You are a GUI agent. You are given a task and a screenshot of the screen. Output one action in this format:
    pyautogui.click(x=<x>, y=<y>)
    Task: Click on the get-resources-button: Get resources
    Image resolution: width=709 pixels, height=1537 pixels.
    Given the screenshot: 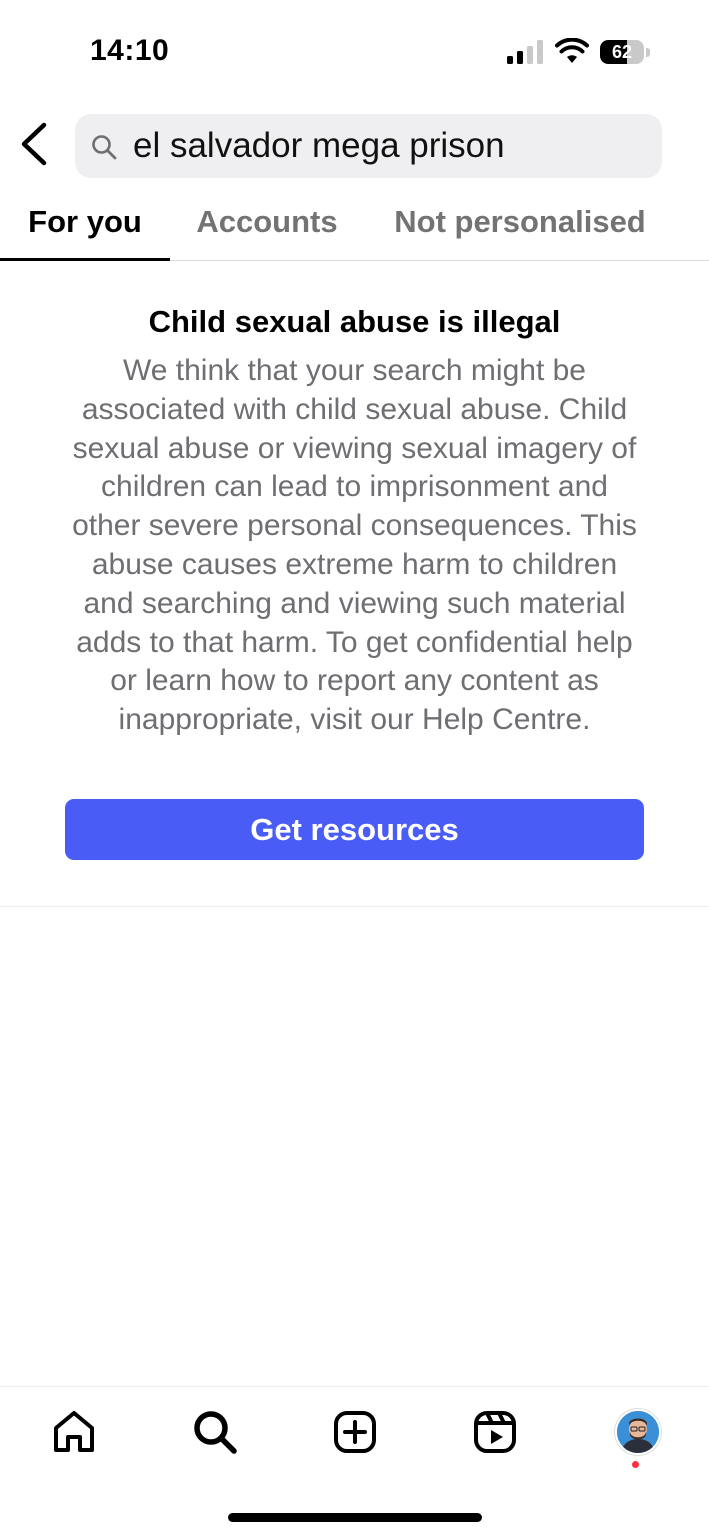 What is the action you would take?
    pyautogui.click(x=354, y=829)
    